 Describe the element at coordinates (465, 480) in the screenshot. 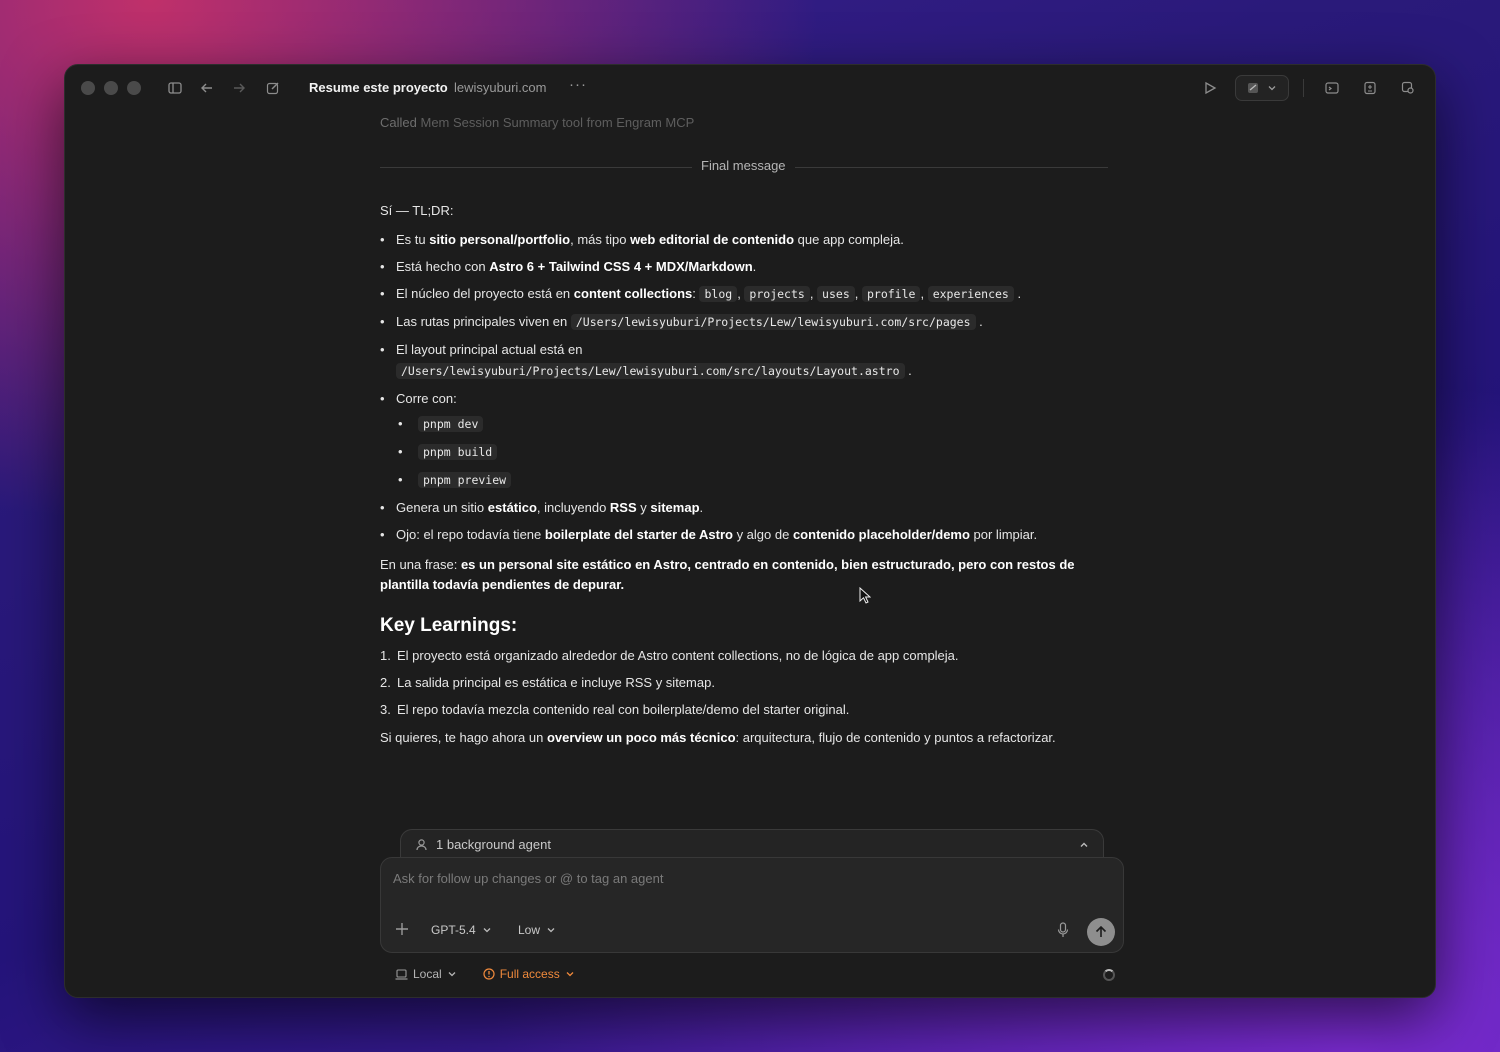

I see `inline-code: pnpm preview` at that location.